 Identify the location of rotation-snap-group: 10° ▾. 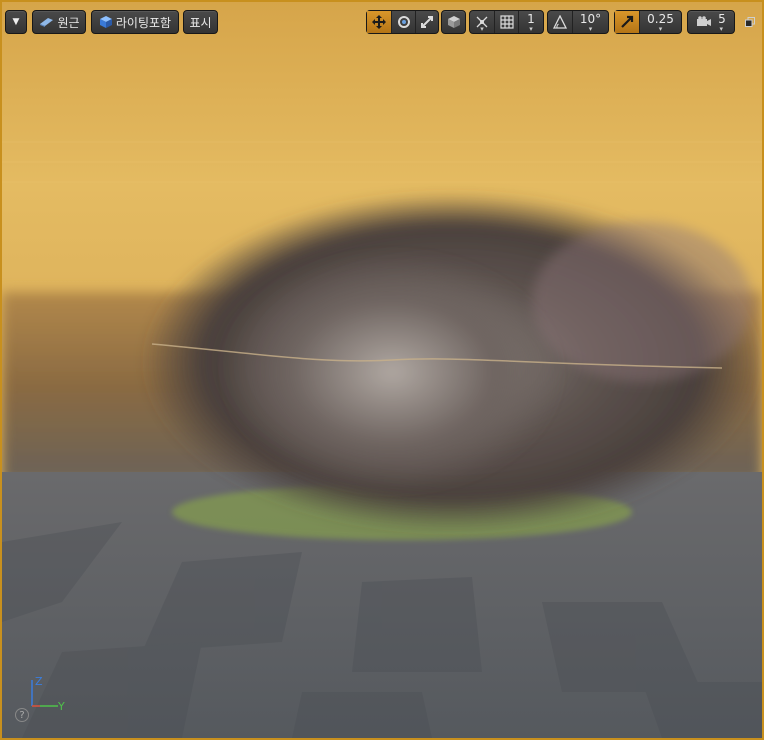
(578, 22).